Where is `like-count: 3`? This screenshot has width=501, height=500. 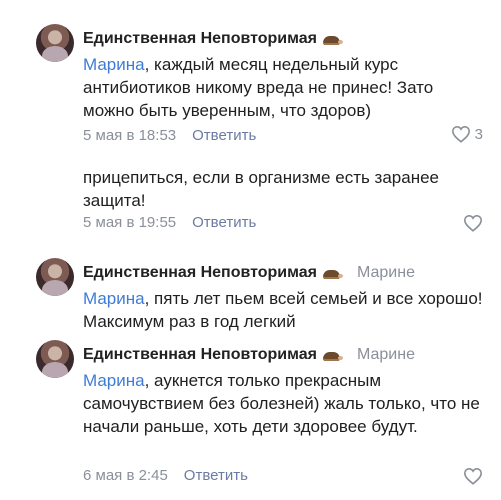 like-count: 3 is located at coordinates (478, 134).